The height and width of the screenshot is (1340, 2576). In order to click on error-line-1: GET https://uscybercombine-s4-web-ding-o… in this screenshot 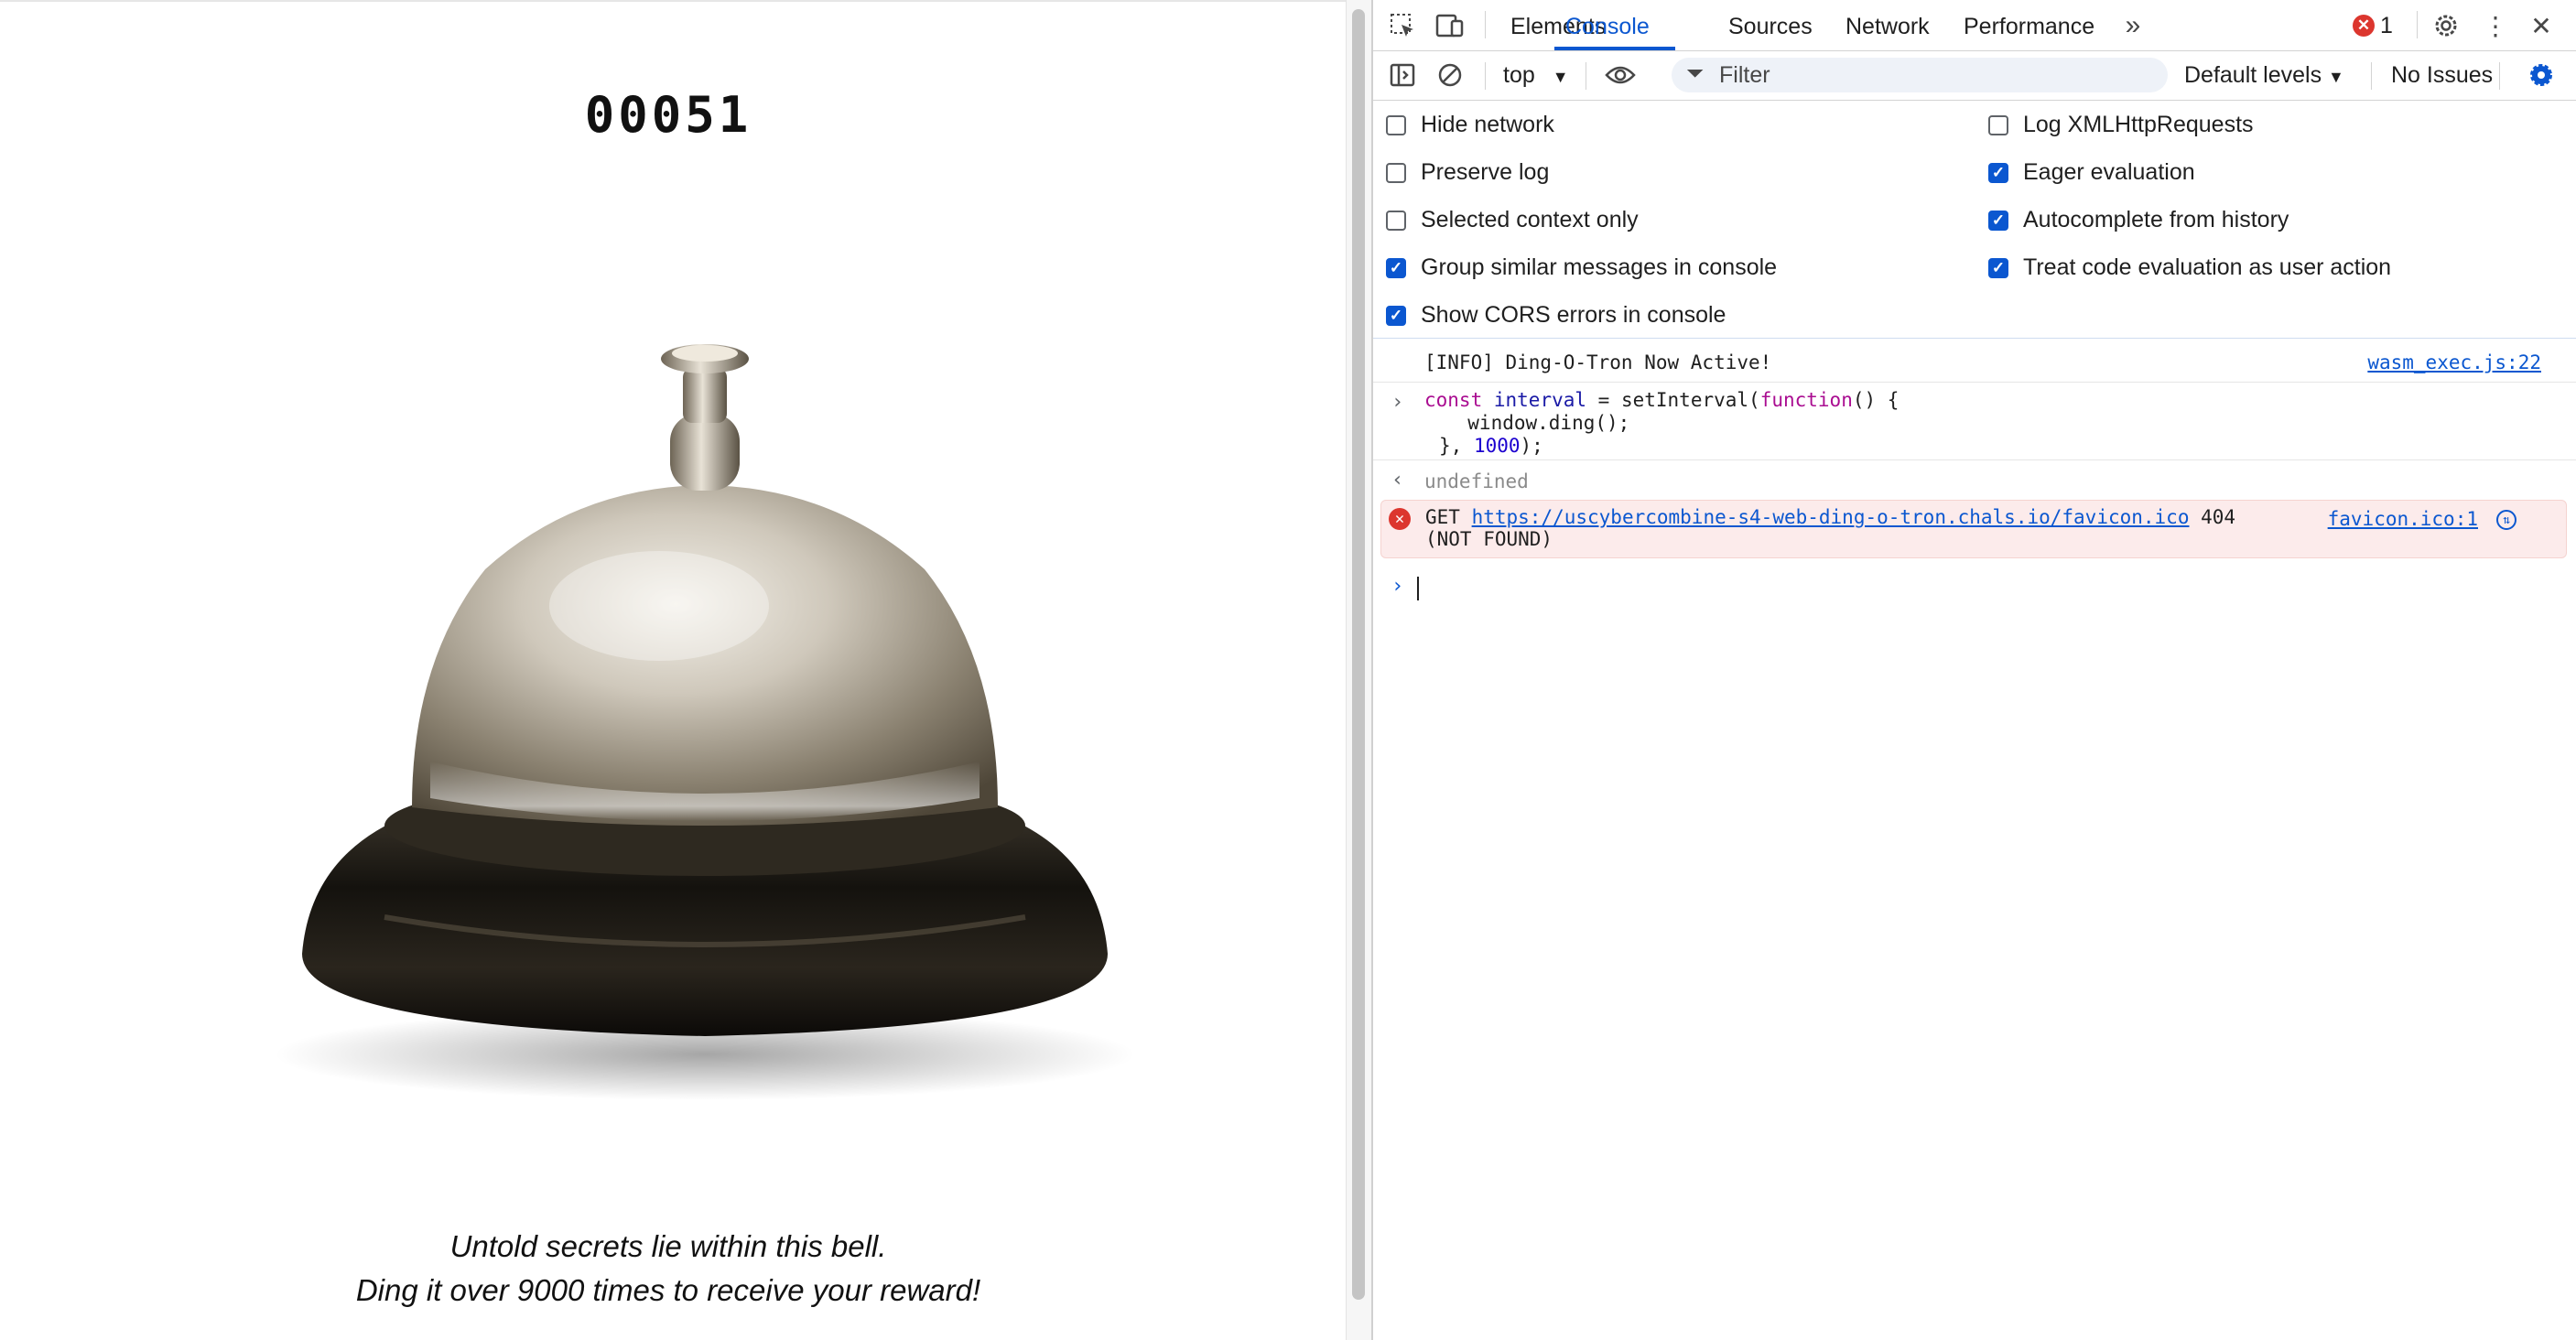, I will do `click(1831, 517)`.